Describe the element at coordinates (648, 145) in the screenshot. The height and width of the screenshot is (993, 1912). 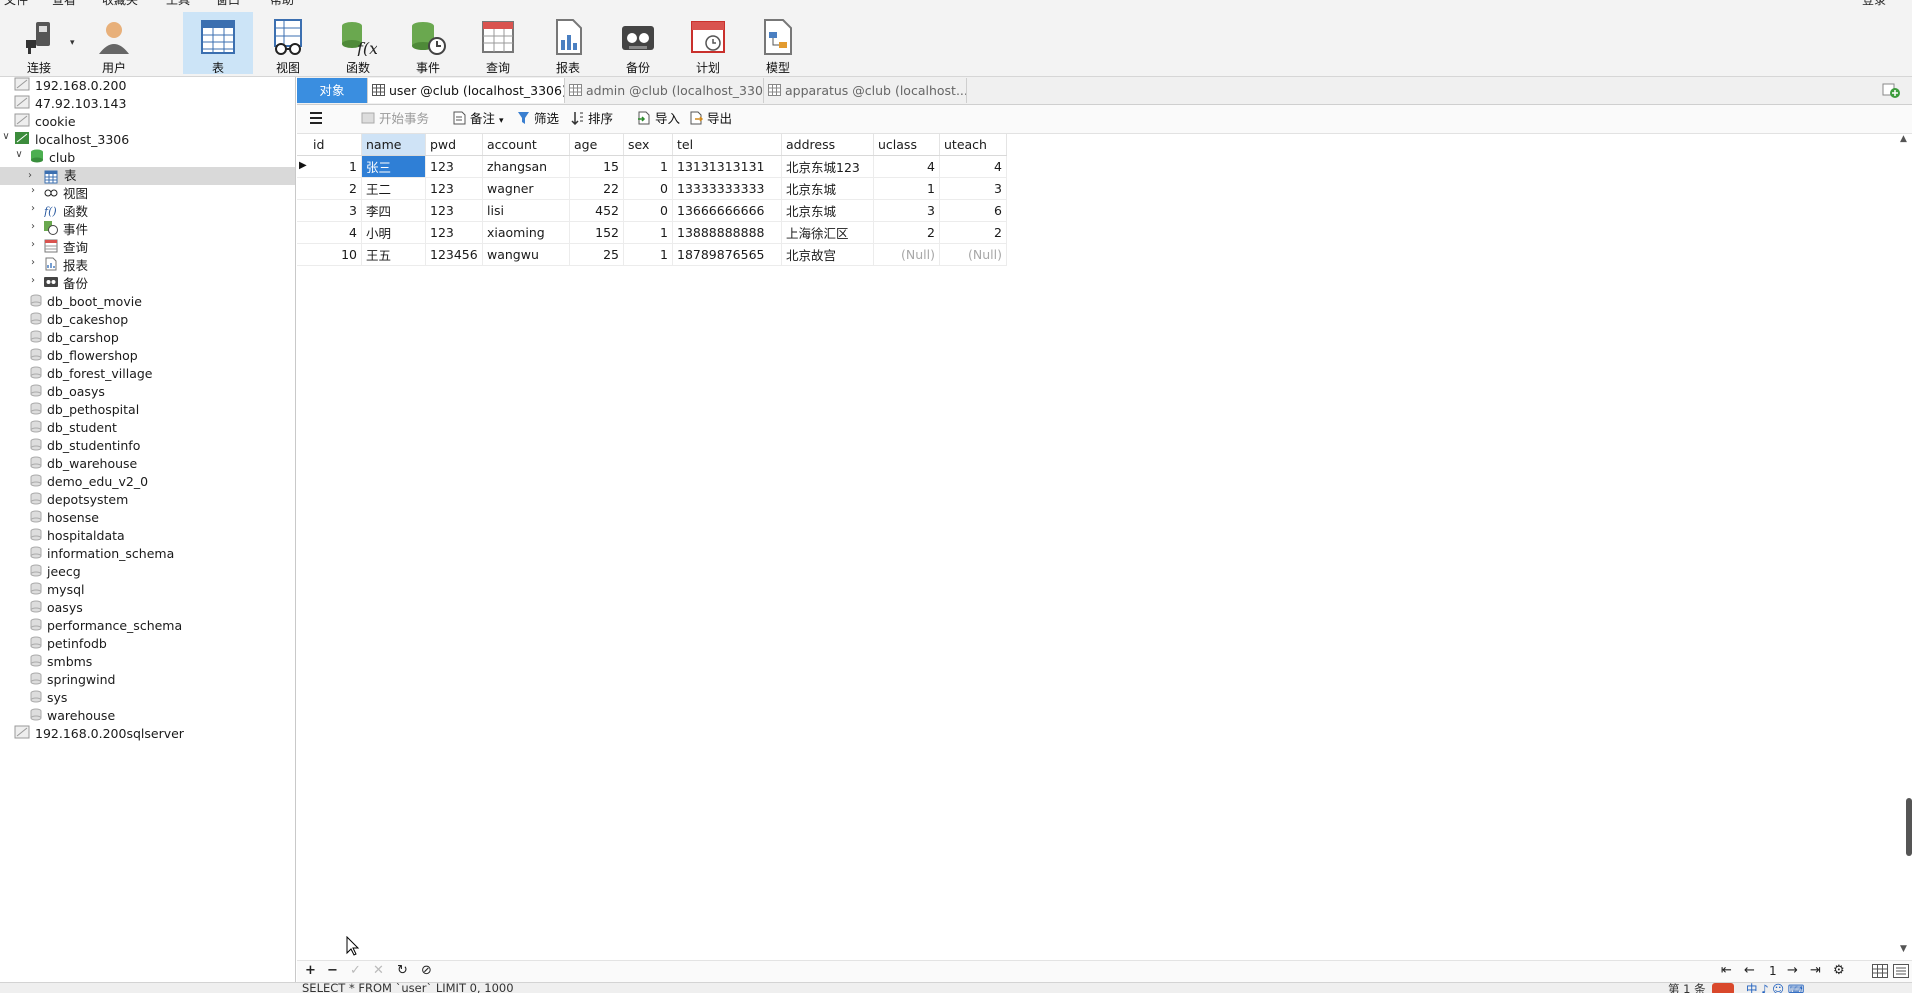
I see `column-header-sex: sex` at that location.